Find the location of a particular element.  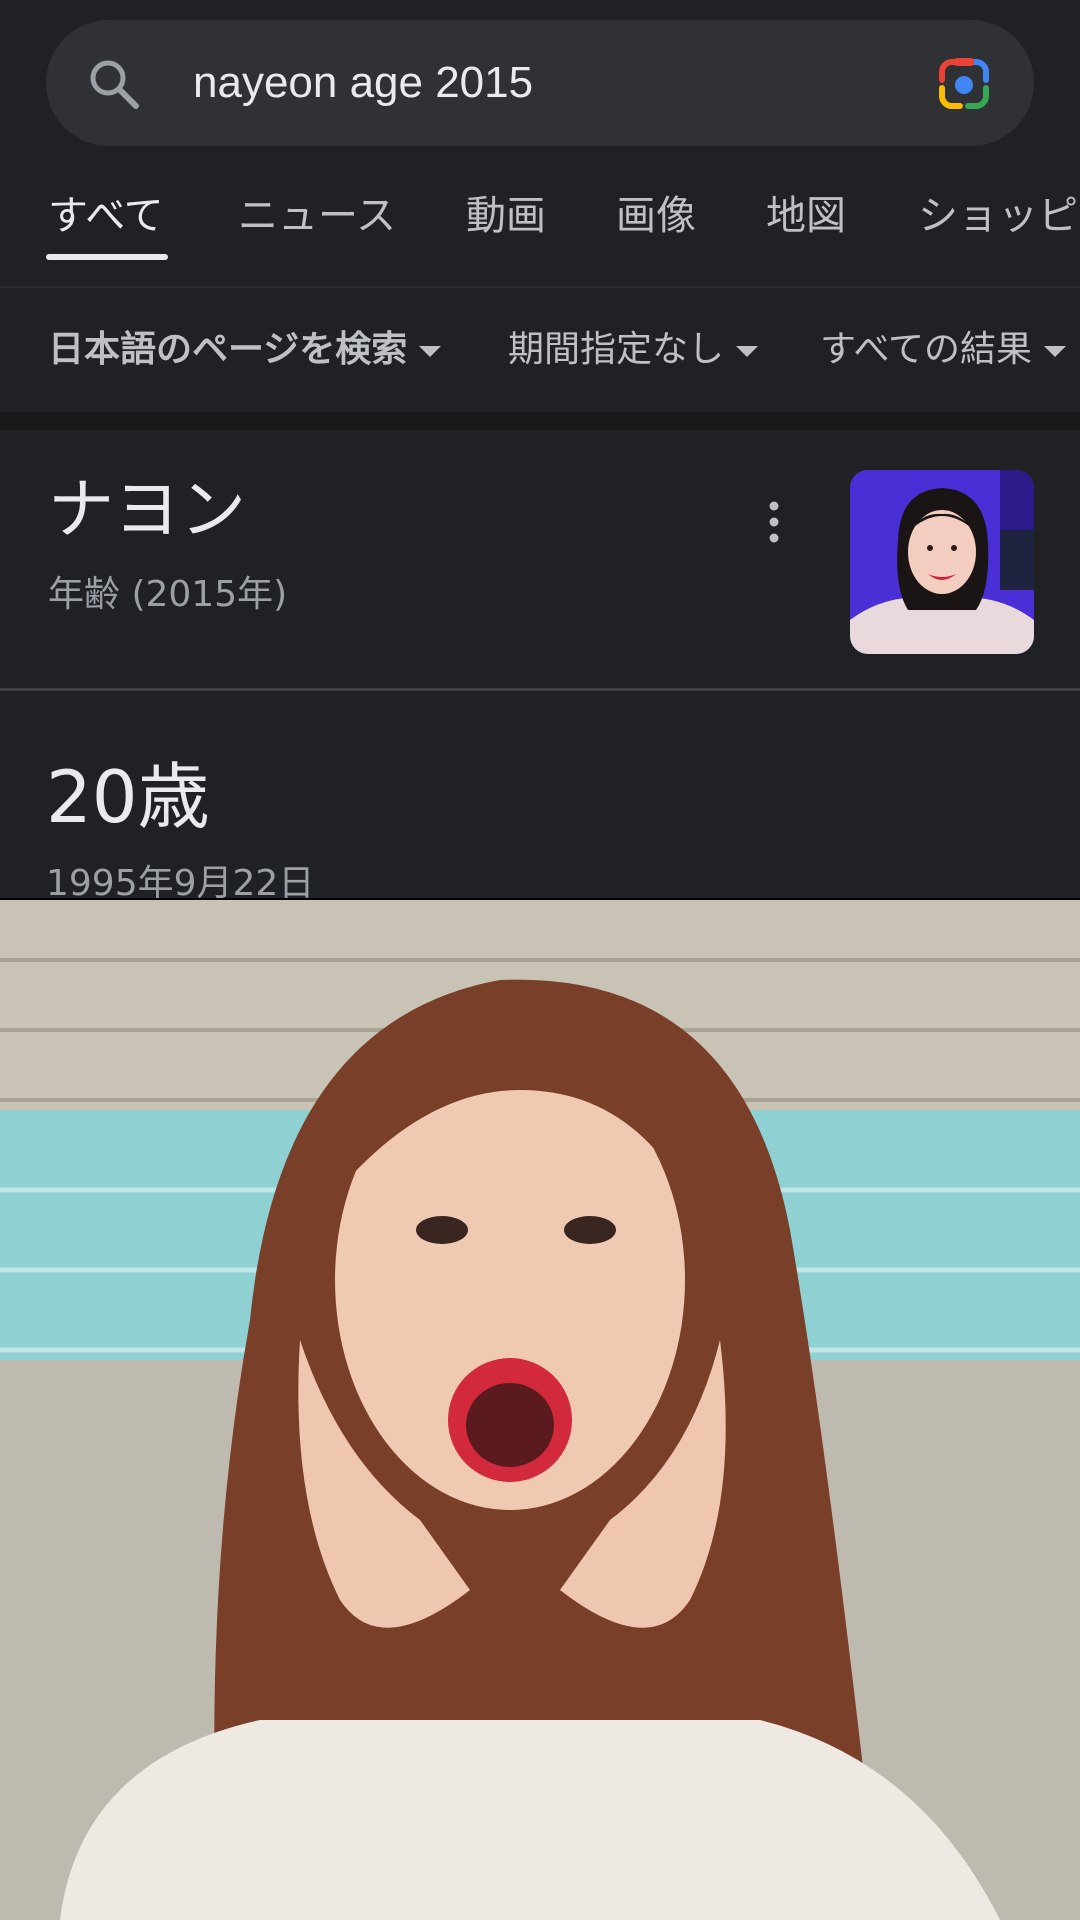

search-tabs: すべて ニュース 動画 画像 地図 ショッピ is located at coordinates (540, 231).